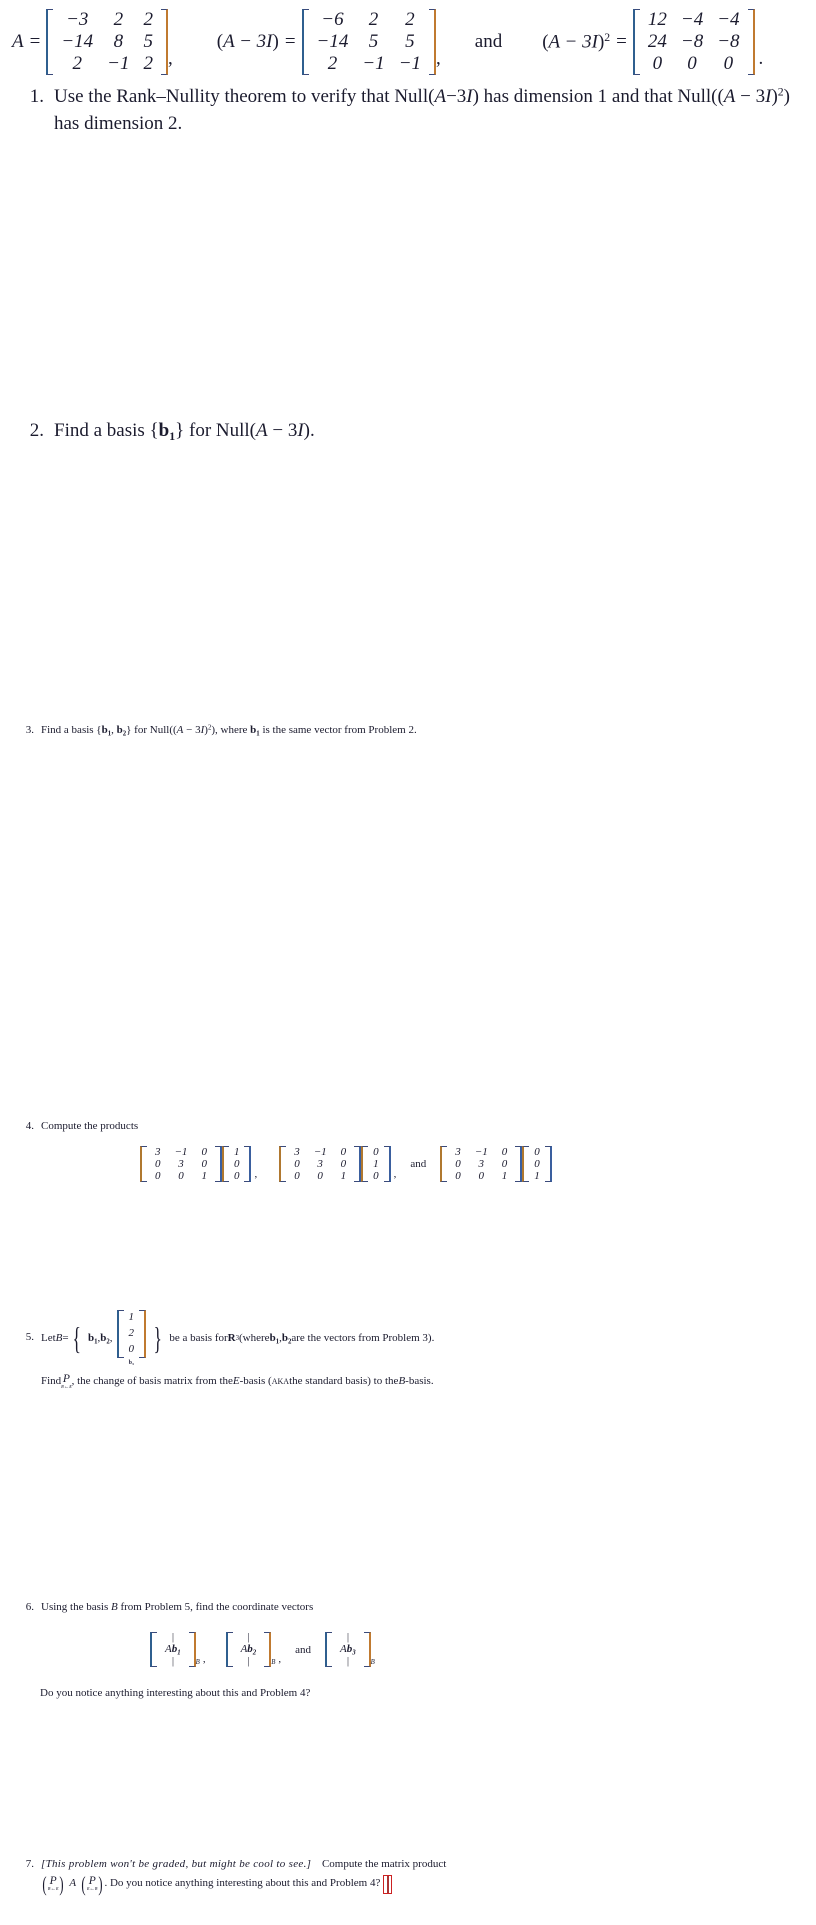 The height and width of the screenshot is (1925, 816). I want to click on matrix-cell: −14, so click(77, 41).